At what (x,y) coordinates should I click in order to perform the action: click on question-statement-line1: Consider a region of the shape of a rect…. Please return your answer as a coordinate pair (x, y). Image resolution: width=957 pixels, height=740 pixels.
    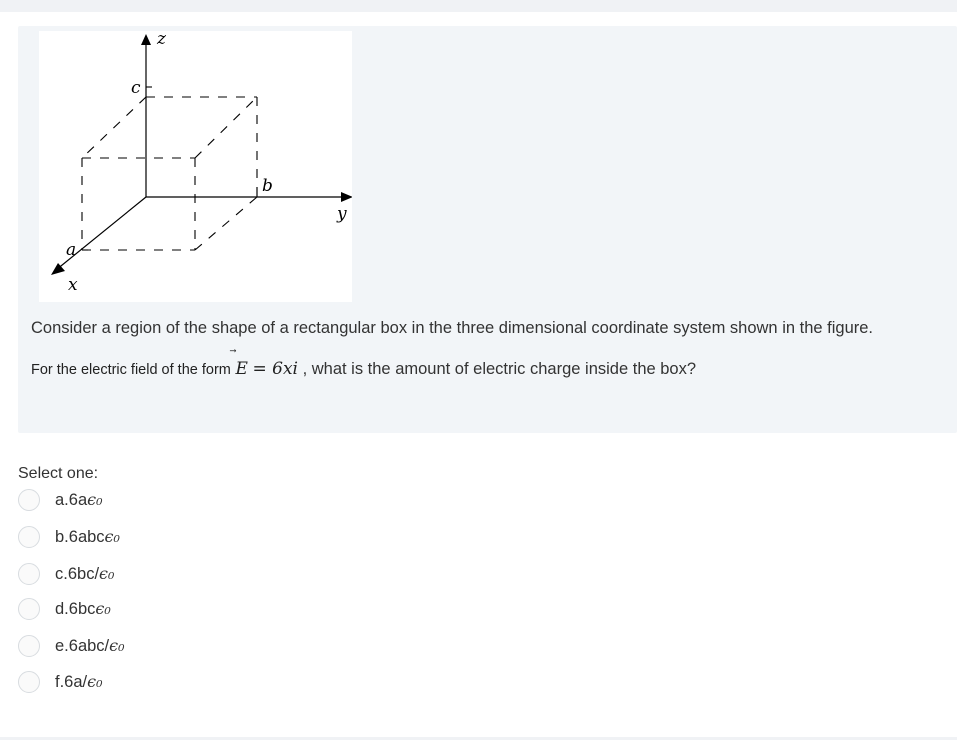
    Looking at the image, I should click on (452, 328).